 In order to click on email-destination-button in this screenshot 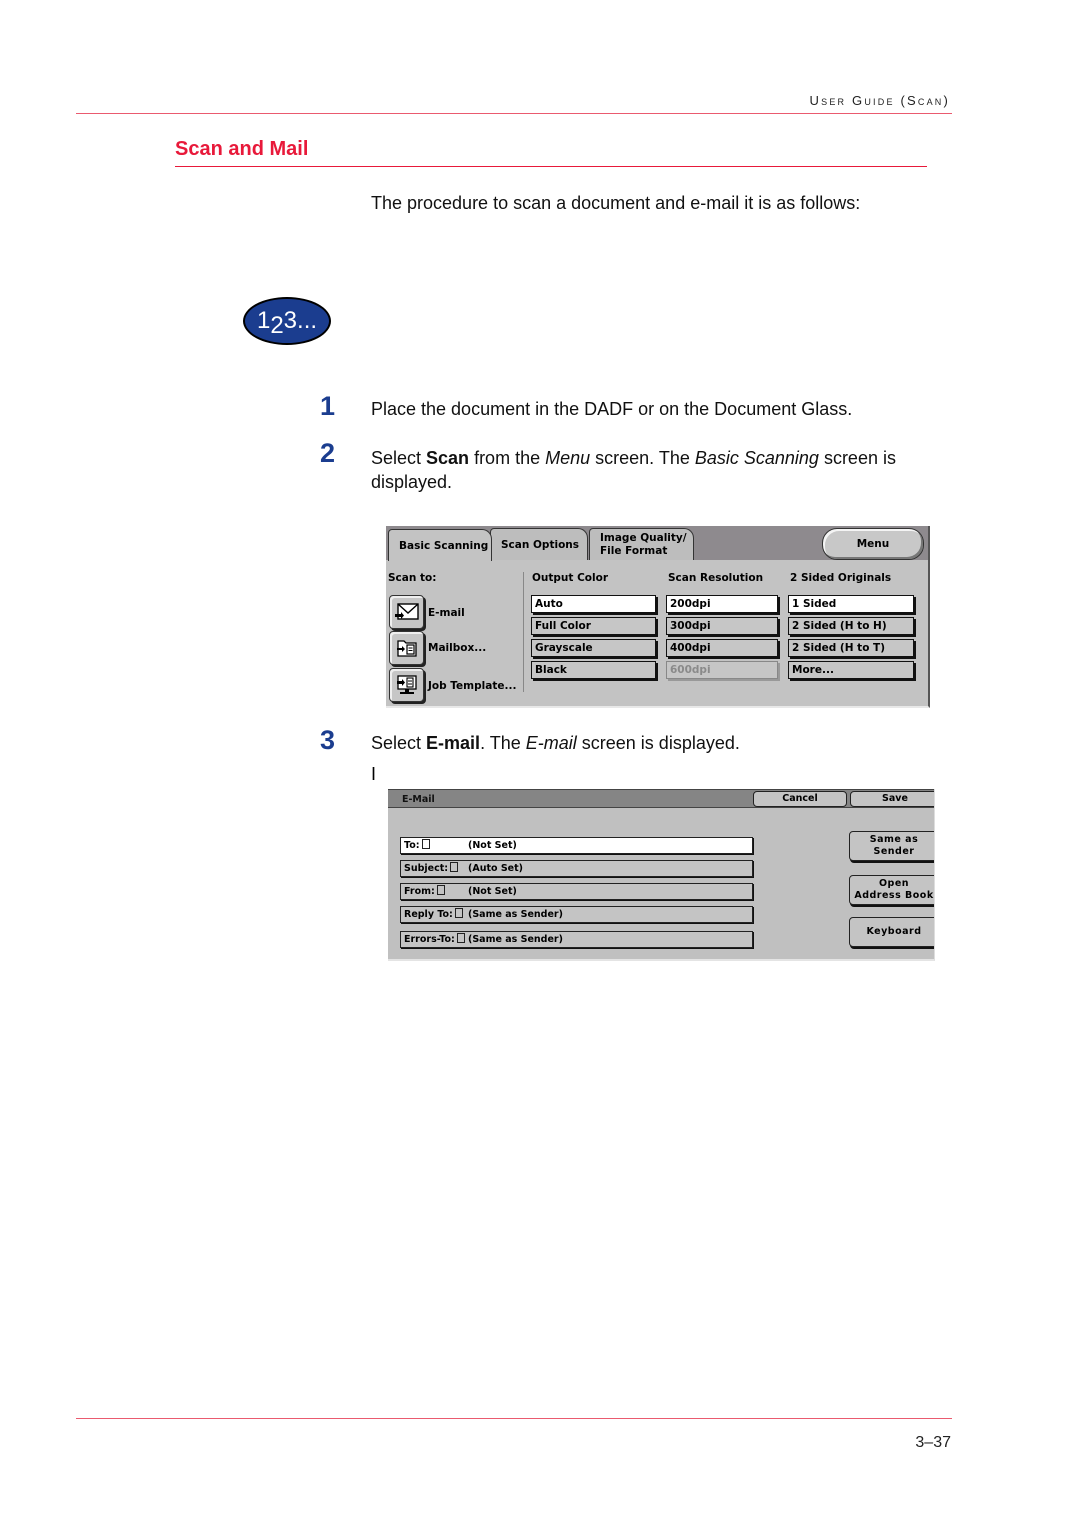, I will do `click(406, 612)`.